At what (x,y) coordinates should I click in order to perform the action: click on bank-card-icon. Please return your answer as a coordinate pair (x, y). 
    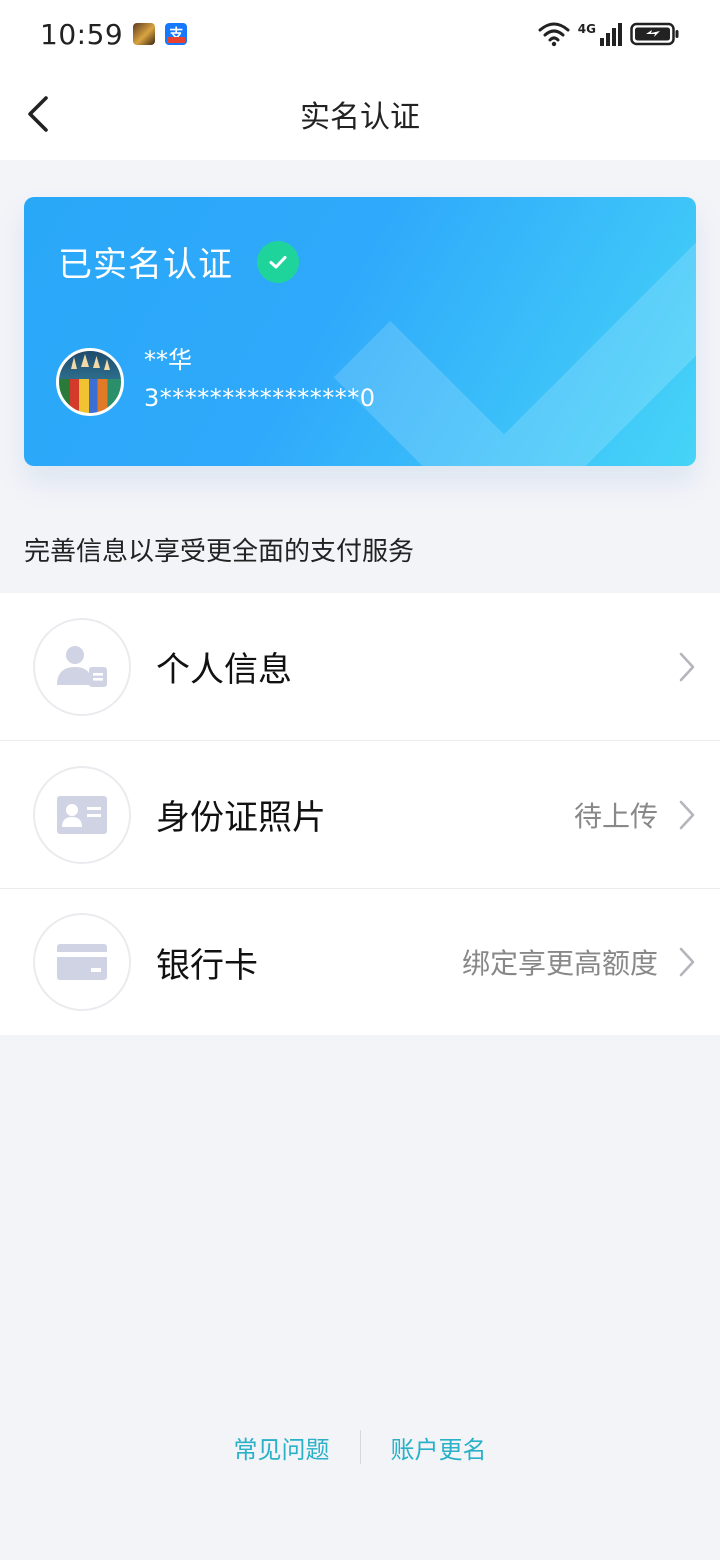
    Looking at the image, I should click on (82, 962).